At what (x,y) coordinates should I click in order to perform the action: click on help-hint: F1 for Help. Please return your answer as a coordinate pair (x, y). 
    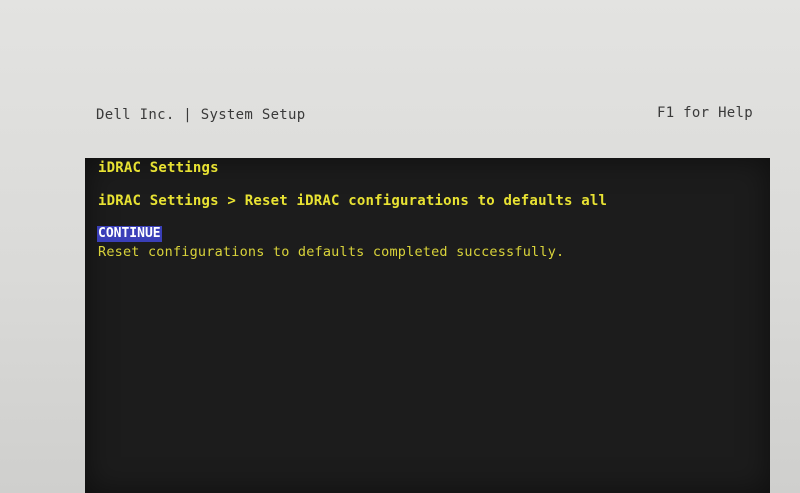
    Looking at the image, I should click on (705, 113).